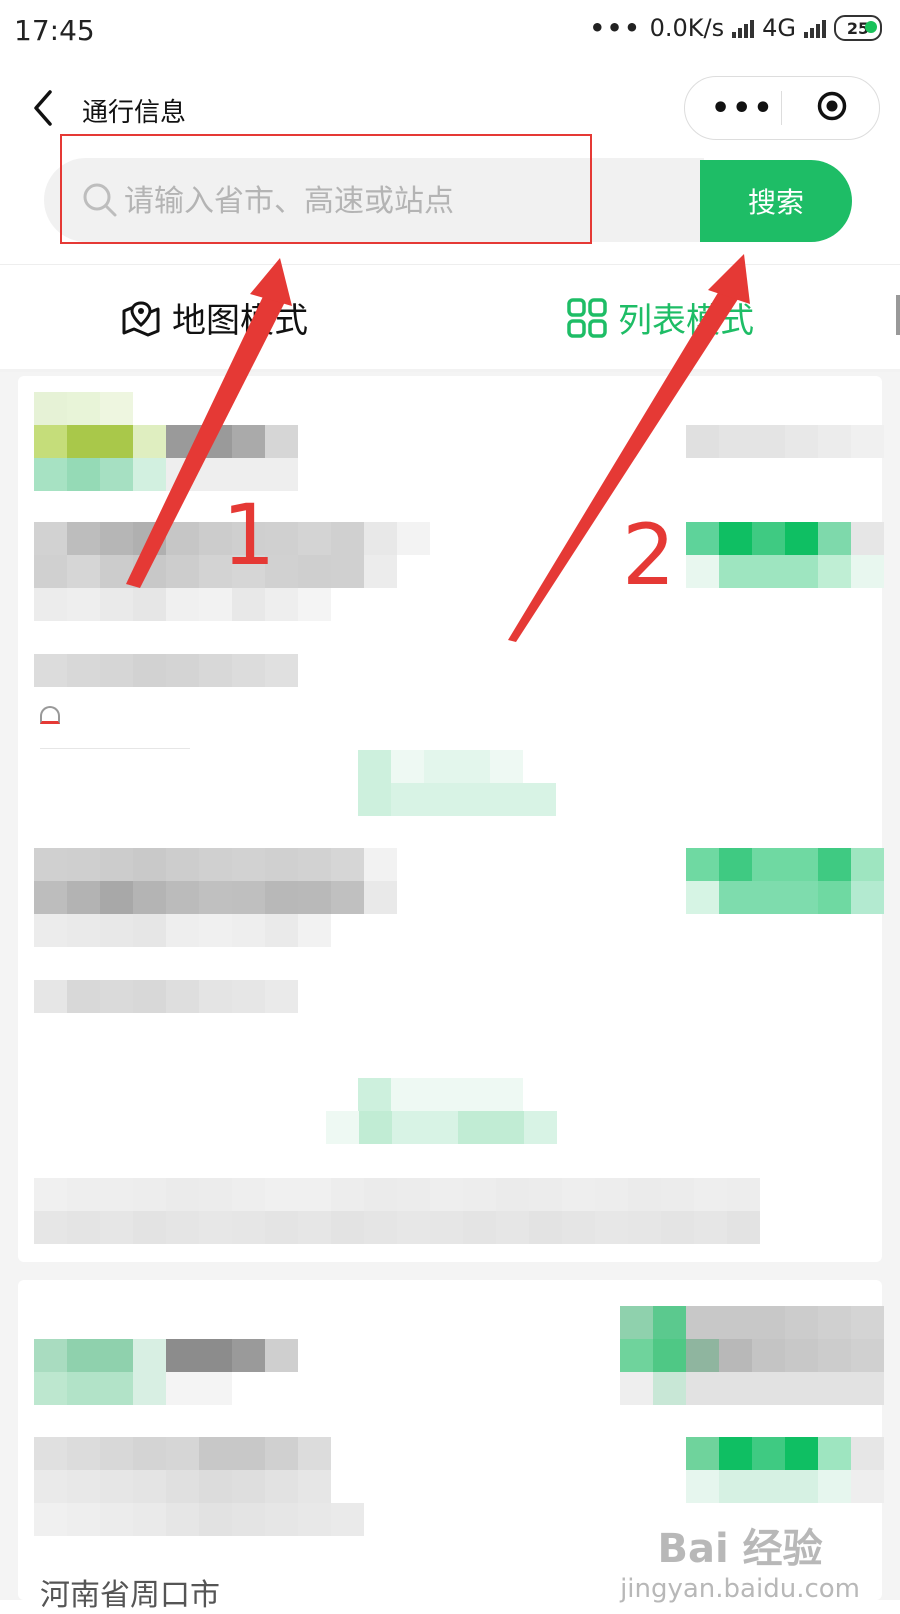  Describe the element at coordinates (249, 535) in the screenshot. I see `annotation-label-1: 1` at that location.